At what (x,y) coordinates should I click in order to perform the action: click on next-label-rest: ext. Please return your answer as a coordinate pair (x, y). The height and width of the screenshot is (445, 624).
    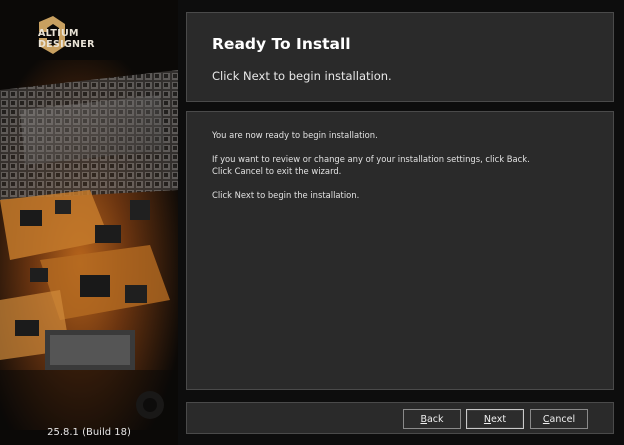
    Looking at the image, I should click on (499, 419).